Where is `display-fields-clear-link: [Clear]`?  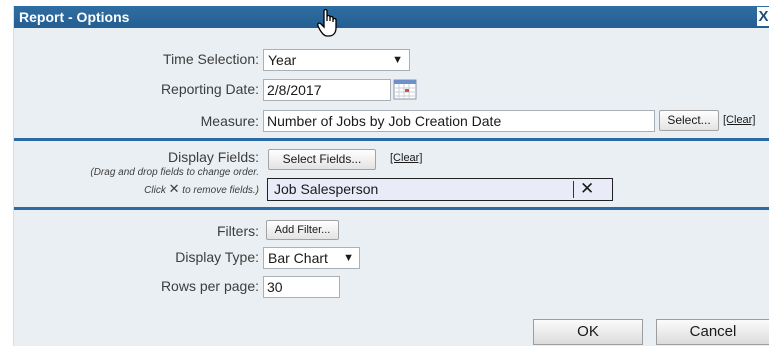 display-fields-clear-link: [Clear] is located at coordinates (406, 158).